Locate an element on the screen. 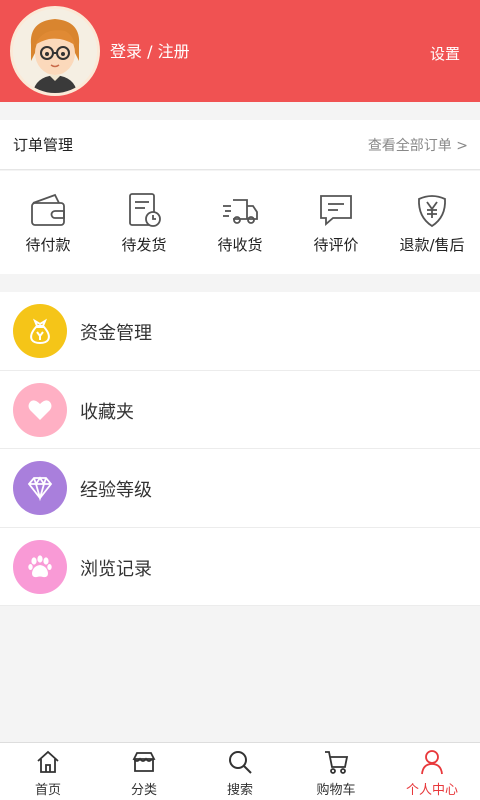  menu-item-favorites: 收藏夹 is located at coordinates (240, 410).